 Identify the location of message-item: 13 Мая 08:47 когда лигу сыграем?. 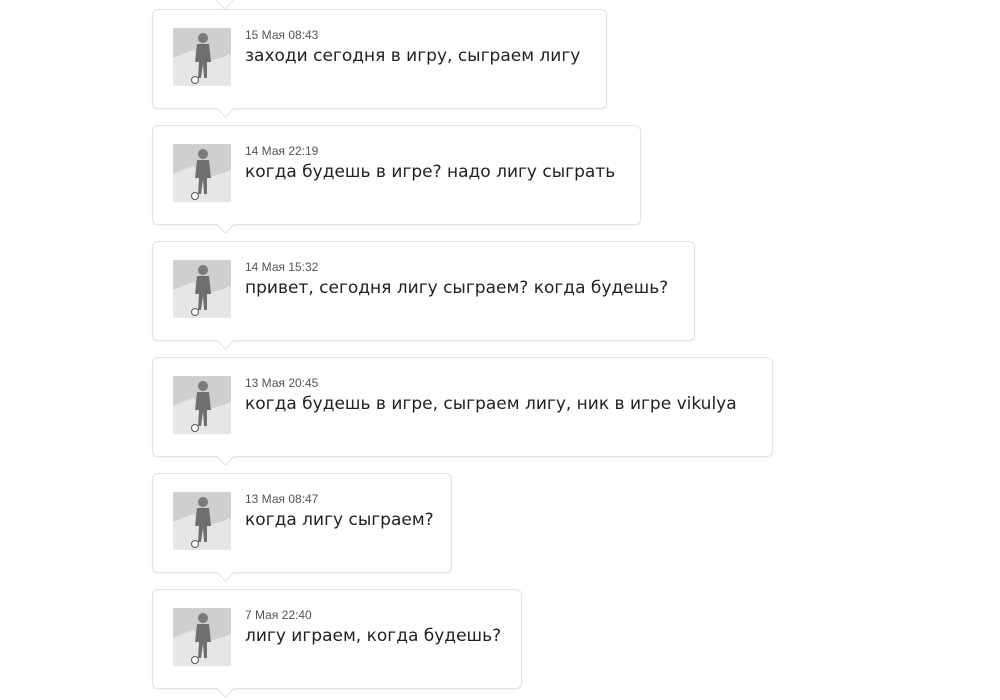
(302, 523).